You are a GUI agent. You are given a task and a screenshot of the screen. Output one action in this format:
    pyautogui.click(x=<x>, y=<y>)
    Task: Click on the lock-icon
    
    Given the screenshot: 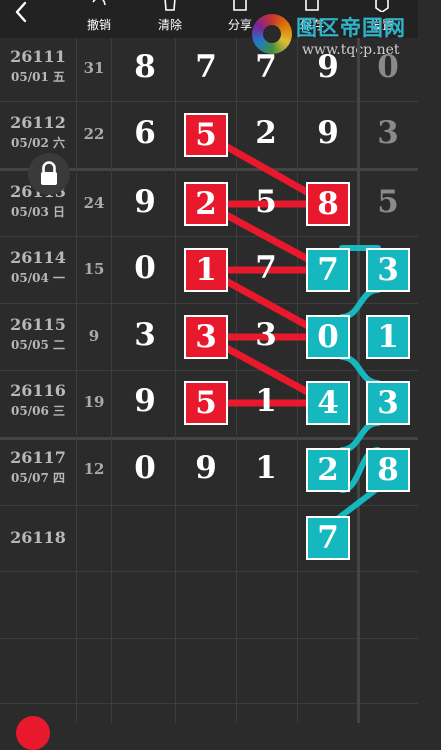 What is the action you would take?
    pyautogui.click(x=49, y=173)
    